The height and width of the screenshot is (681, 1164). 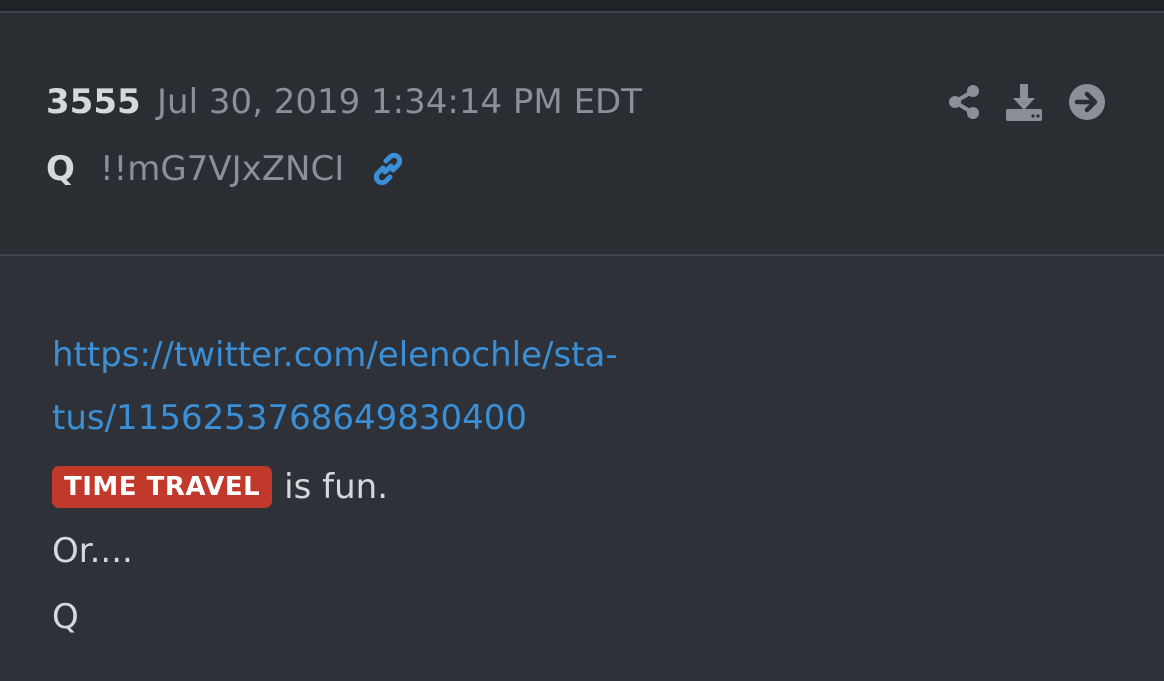 I want to click on author-tripcode: !!mG7VJxZNCI, so click(x=222, y=169).